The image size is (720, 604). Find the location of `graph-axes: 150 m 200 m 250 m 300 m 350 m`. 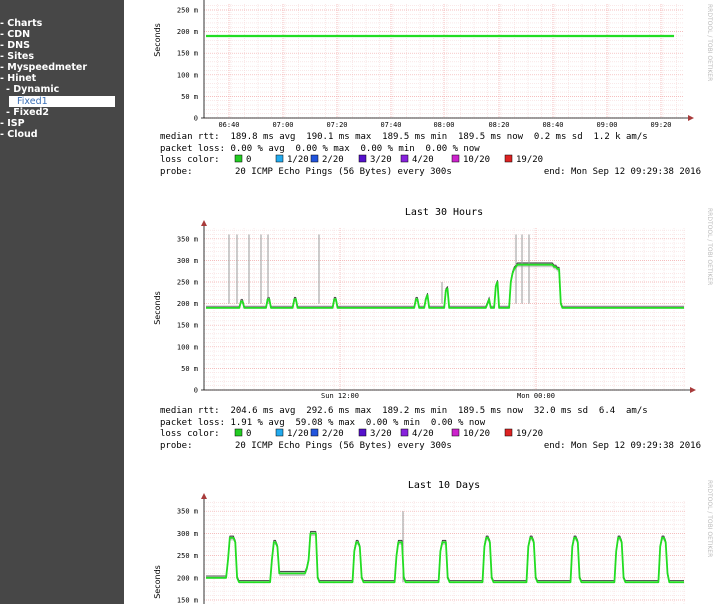

graph-axes: 150 m 200 m 250 m 300 m 350 m is located at coordinates (192, 548).